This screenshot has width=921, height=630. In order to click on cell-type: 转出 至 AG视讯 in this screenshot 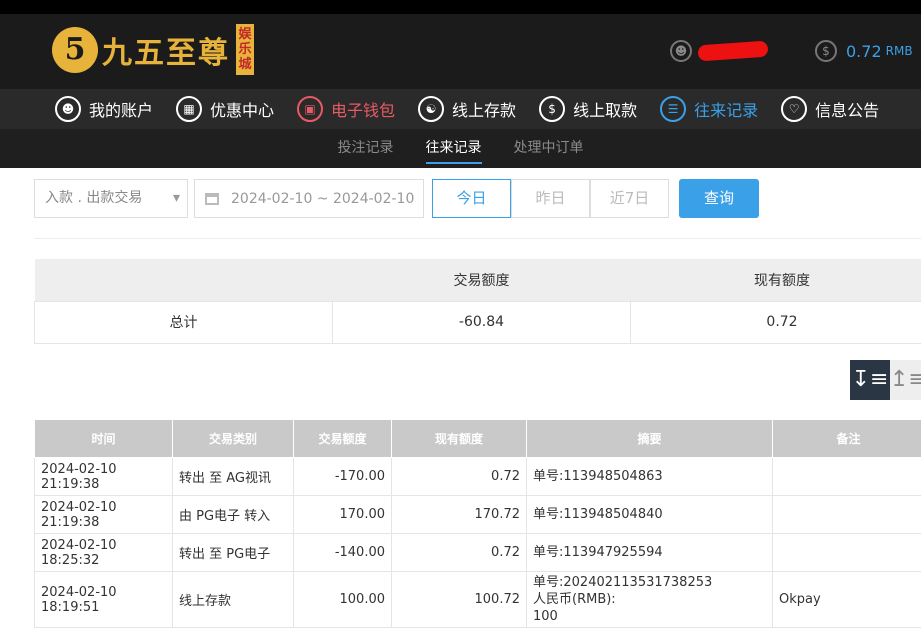, I will do `click(233, 476)`.